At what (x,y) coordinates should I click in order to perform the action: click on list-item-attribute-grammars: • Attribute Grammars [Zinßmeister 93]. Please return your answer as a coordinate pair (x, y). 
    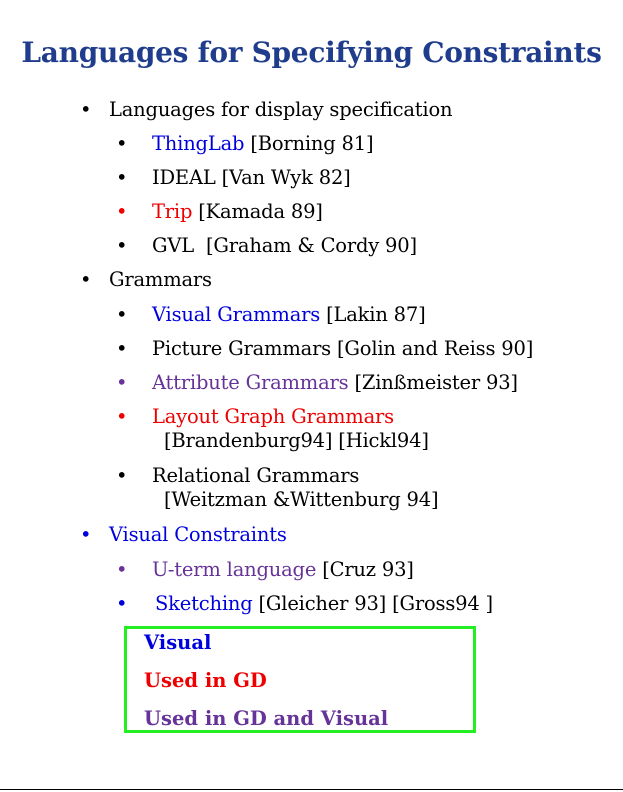
    Looking at the image, I should click on (331, 383).